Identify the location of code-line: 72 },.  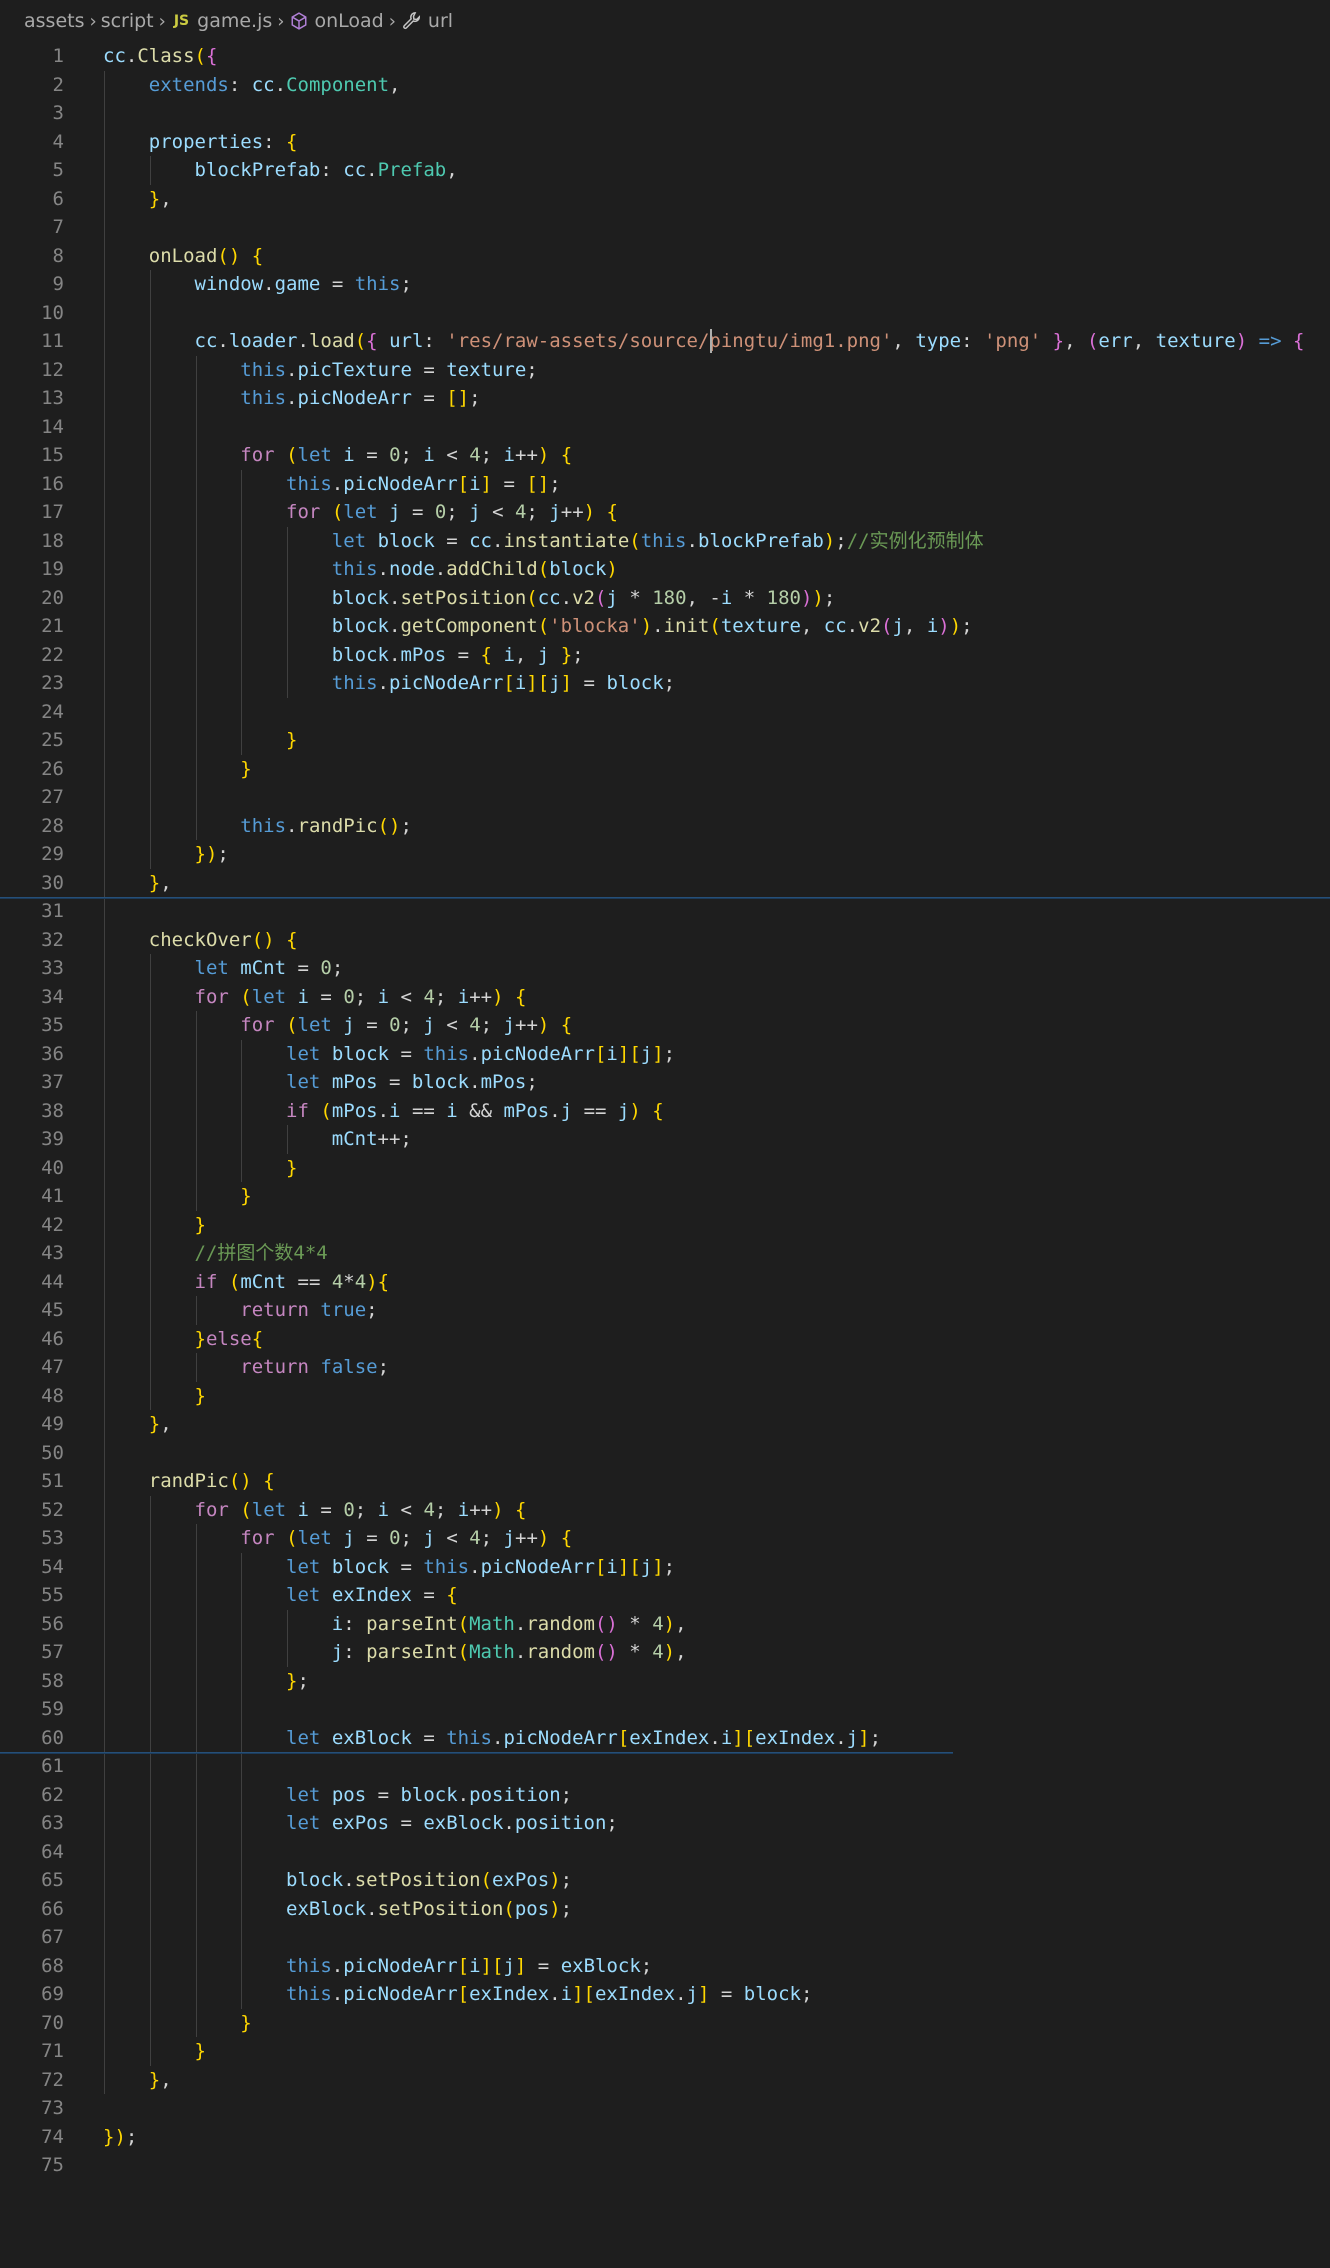
(665, 2079).